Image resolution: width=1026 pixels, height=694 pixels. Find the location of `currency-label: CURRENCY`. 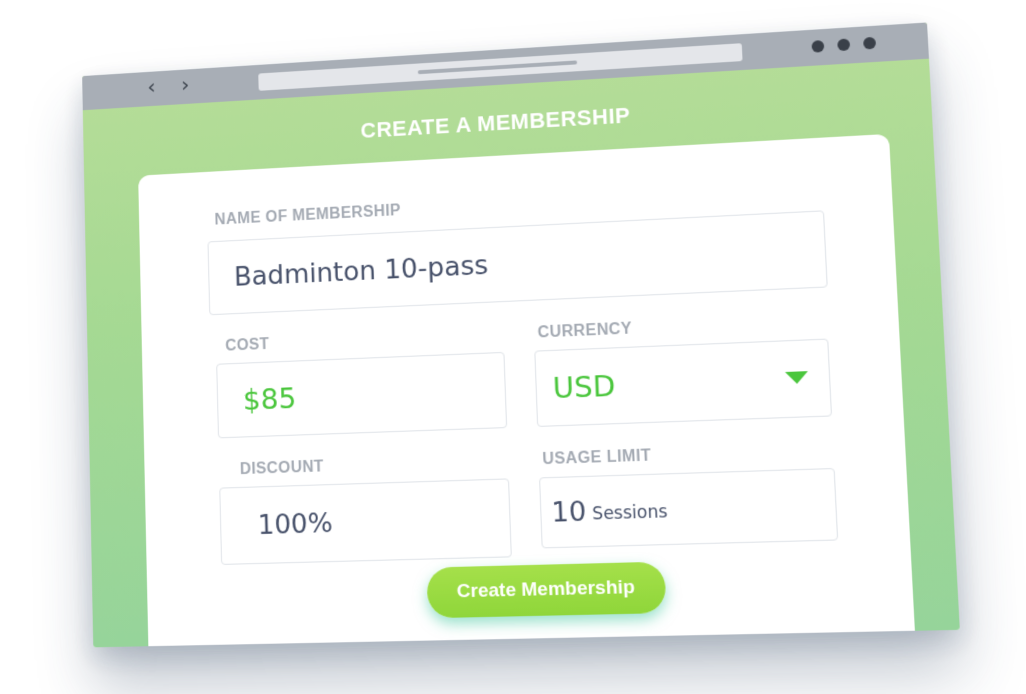

currency-label: CURRENCY is located at coordinates (585, 331).